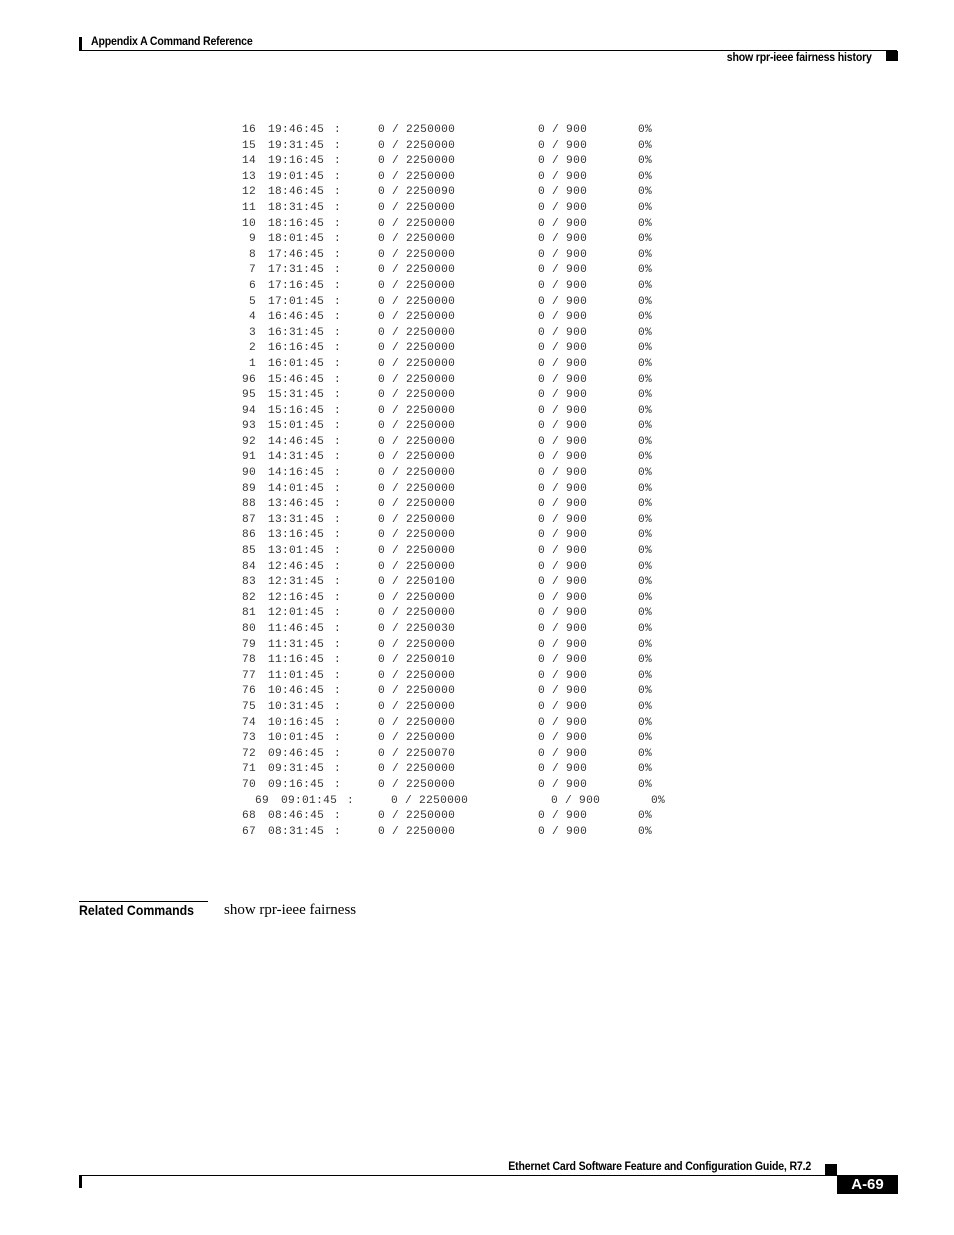 This screenshot has height=1235, width=954. Describe the element at coordinates (296, 831) in the screenshot. I see `row-time: 08:31:45` at that location.